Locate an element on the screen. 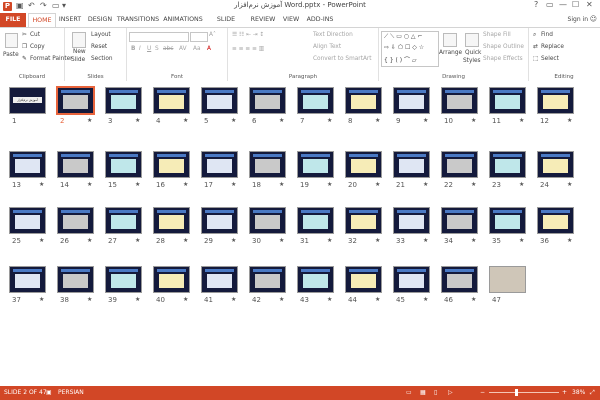 This screenshot has height=400, width=600. strikethrough-button: abc is located at coordinates (168, 49).